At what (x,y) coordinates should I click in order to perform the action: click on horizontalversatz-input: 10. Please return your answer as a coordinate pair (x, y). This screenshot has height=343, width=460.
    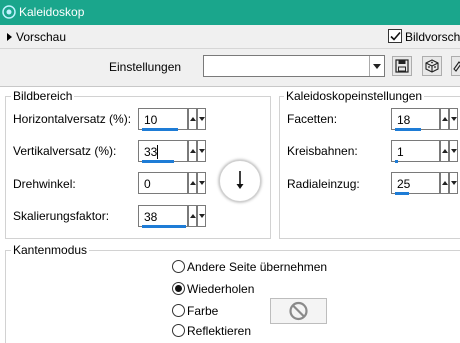
    Looking at the image, I should click on (163, 119).